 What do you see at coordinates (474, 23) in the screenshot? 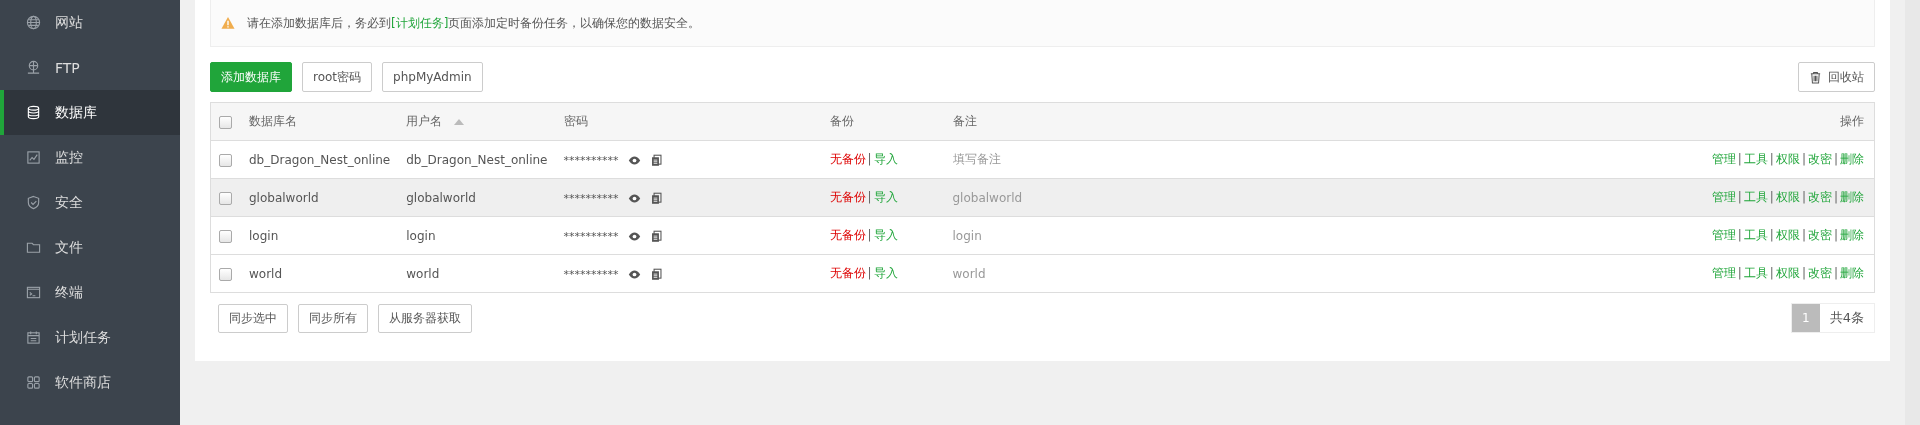
I see `warning-message: 请在添加数据库后，务必到[计划任务]页面添加定时备份任务，以确保您的数据安全。` at bounding box center [474, 23].